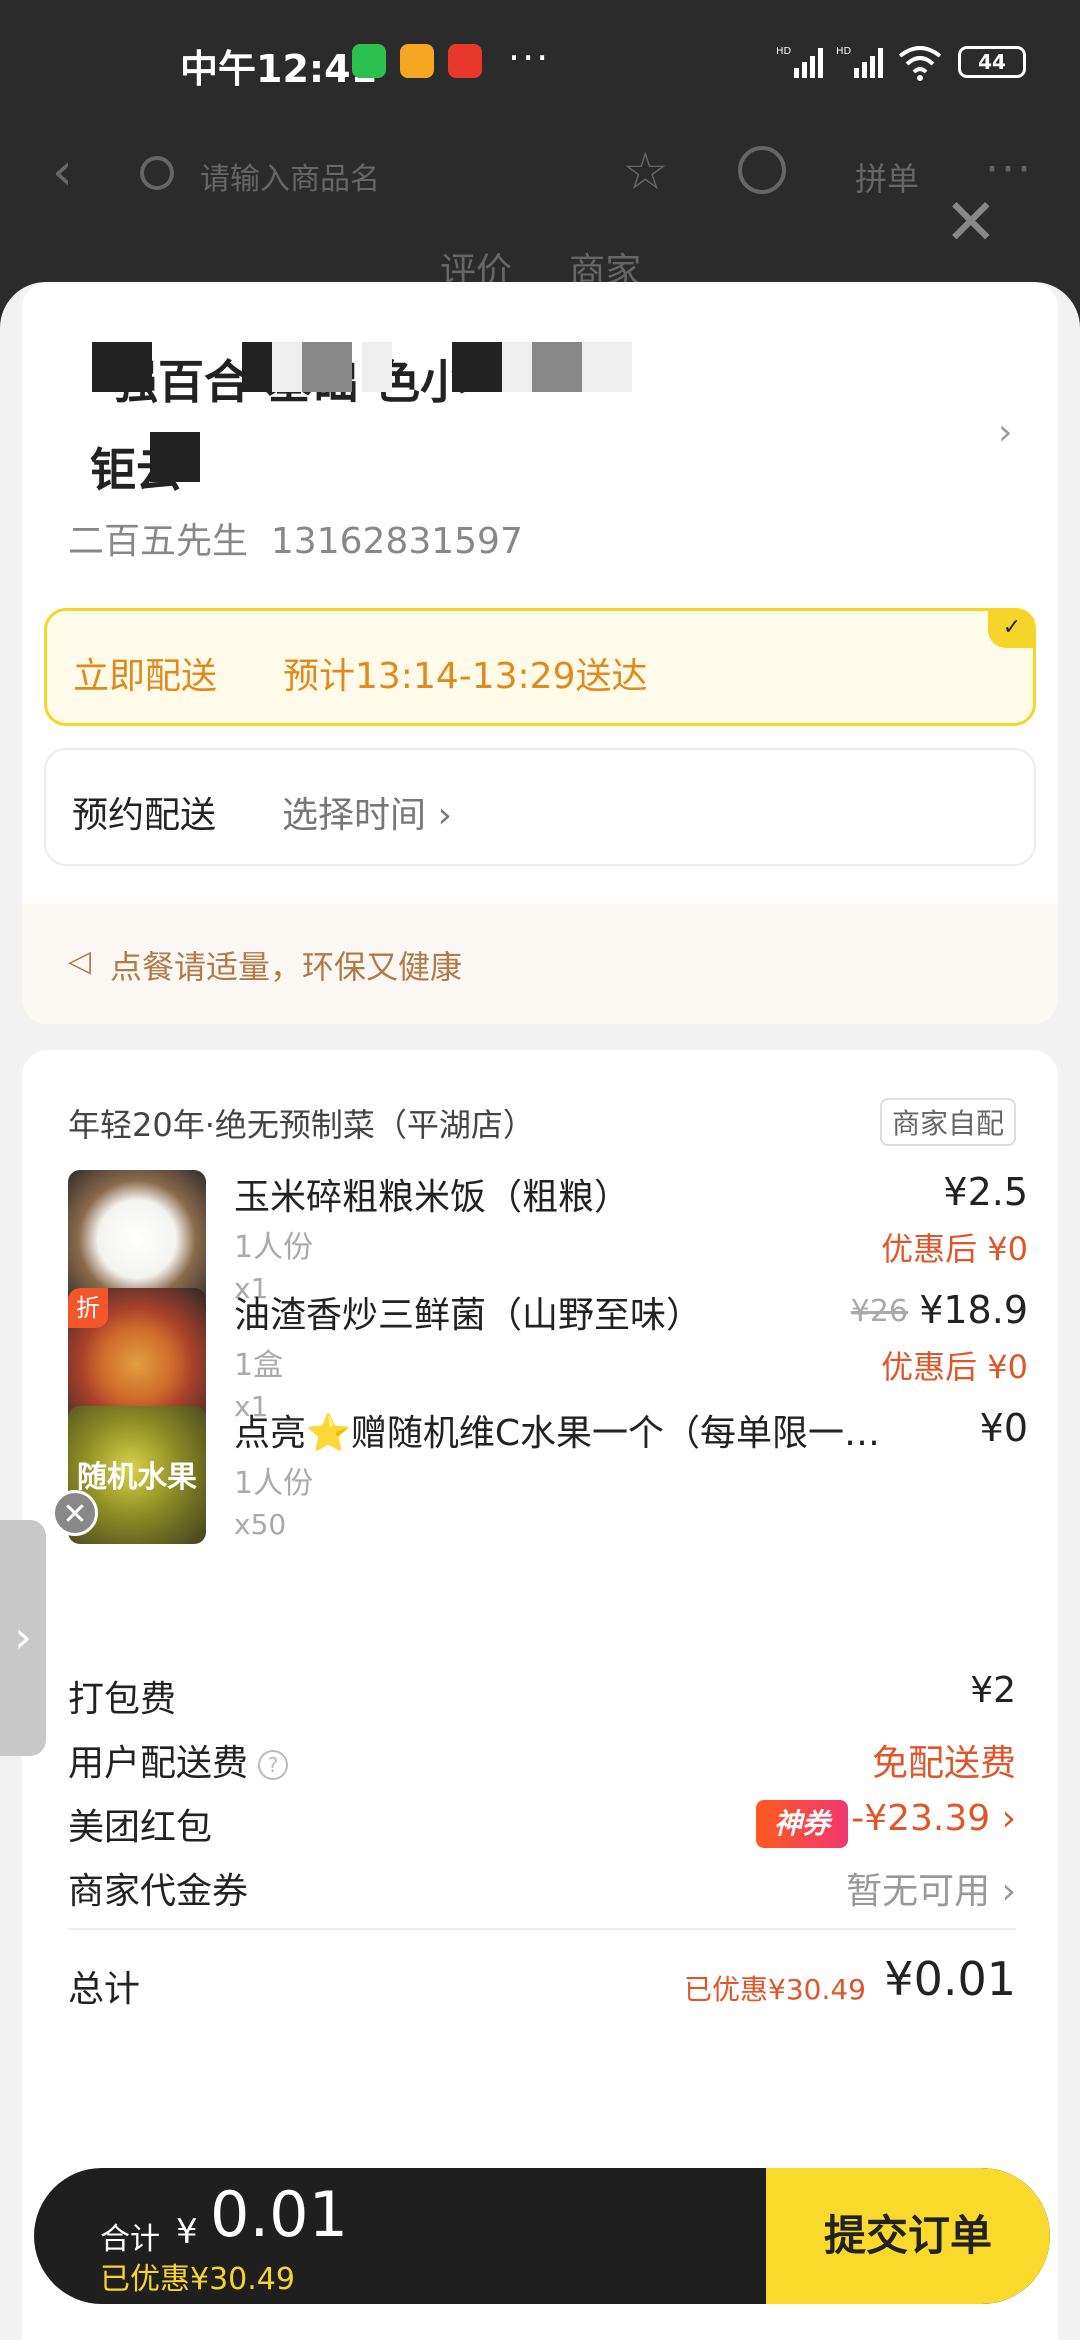 Image resolution: width=1080 pixels, height=2340 pixels. I want to click on search-icon, so click(157, 173).